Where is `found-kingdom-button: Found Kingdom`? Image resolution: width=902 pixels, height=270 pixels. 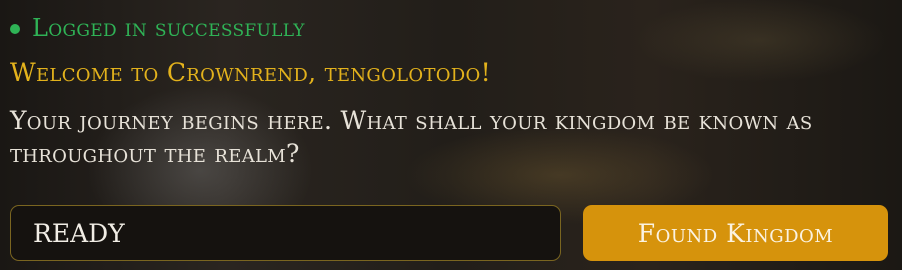
found-kingdom-button: Found Kingdom is located at coordinates (735, 233).